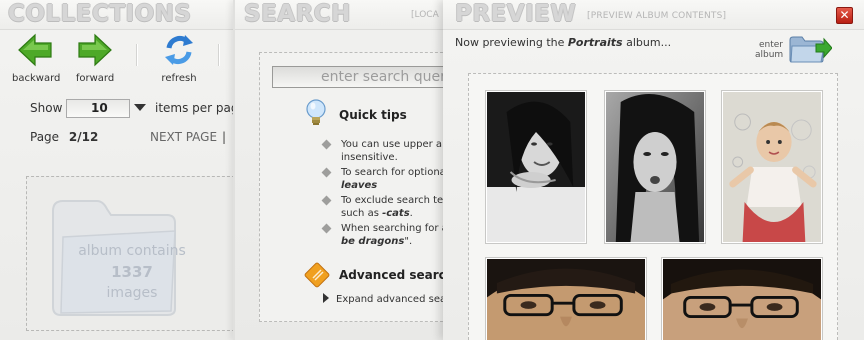 The width and height of the screenshot is (864, 340). What do you see at coordinates (657, 16) in the screenshot?
I see `preview-subtitle: [PREVIEW ALBUM CONTENTS]` at bounding box center [657, 16].